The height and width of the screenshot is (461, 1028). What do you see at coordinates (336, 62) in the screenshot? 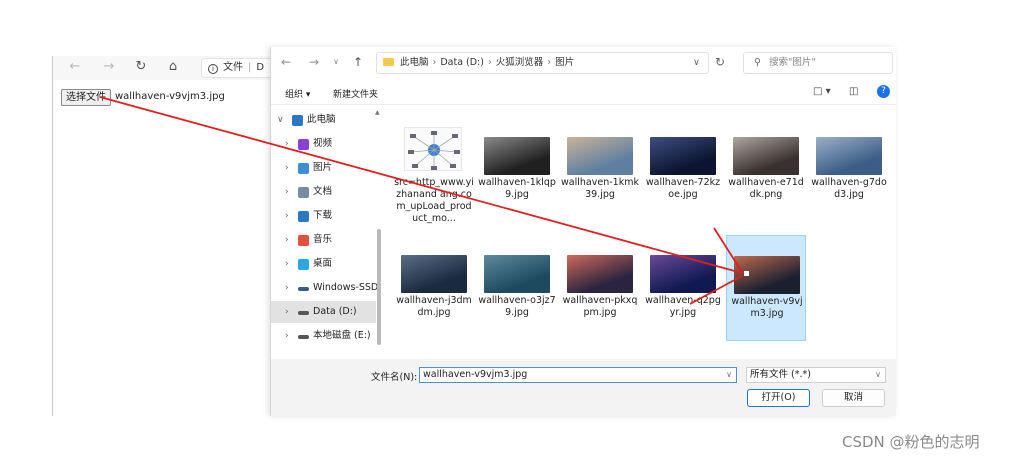
I see `recent-dropdown-icon: ∨` at bounding box center [336, 62].